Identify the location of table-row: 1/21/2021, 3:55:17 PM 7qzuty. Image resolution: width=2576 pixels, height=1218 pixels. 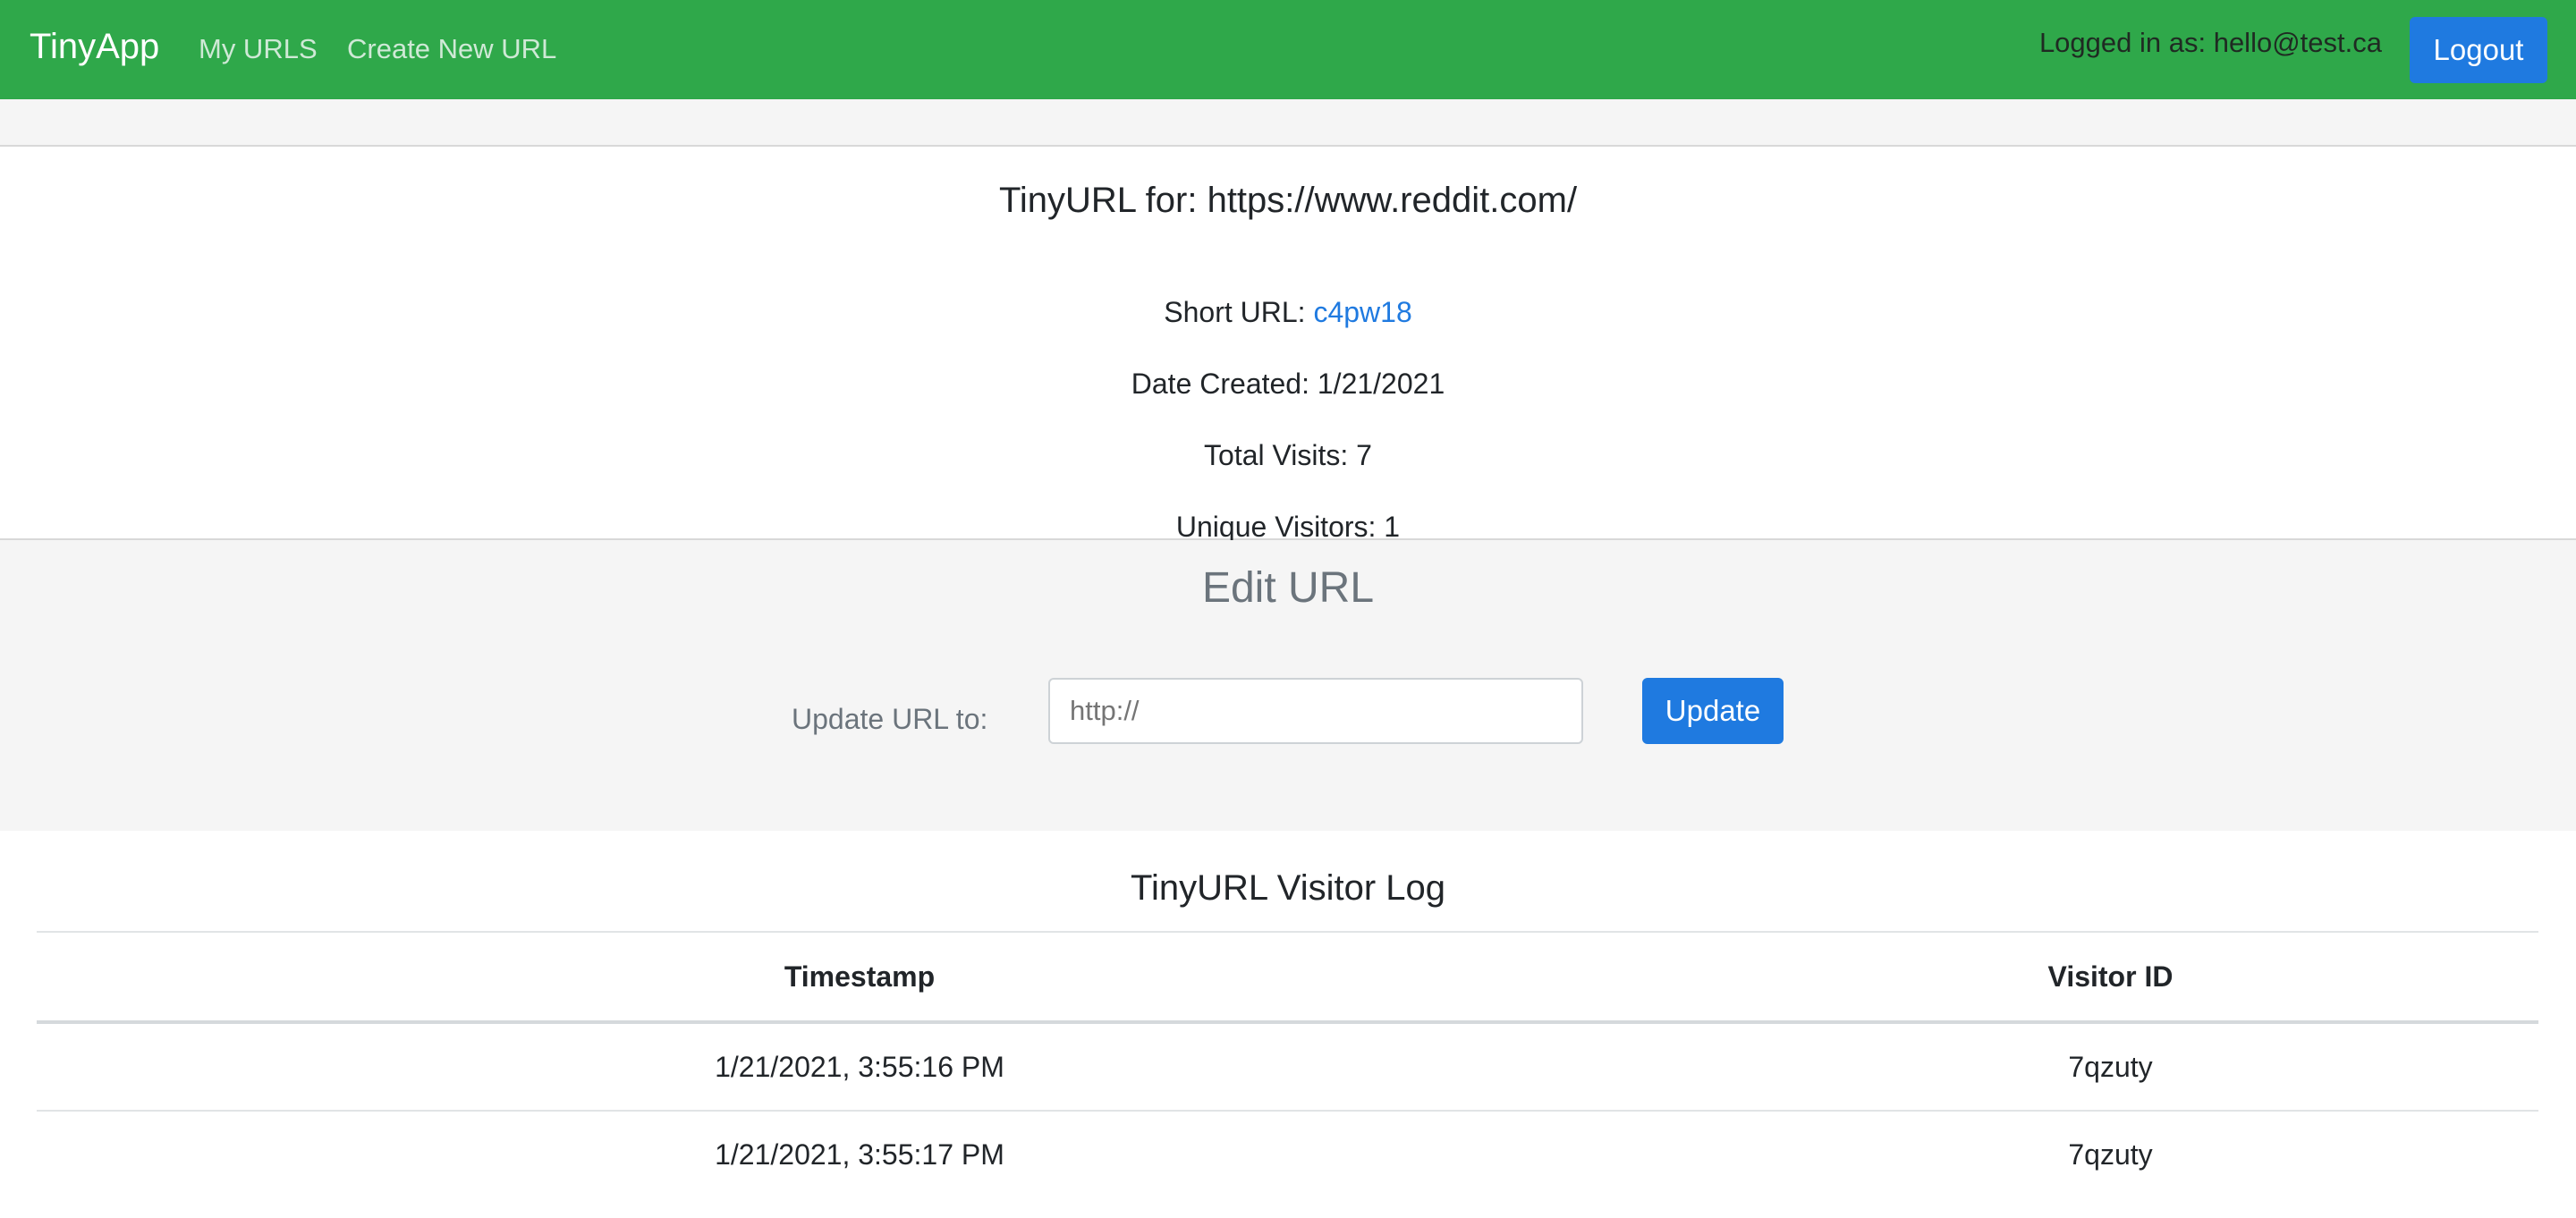
(1287, 1153).